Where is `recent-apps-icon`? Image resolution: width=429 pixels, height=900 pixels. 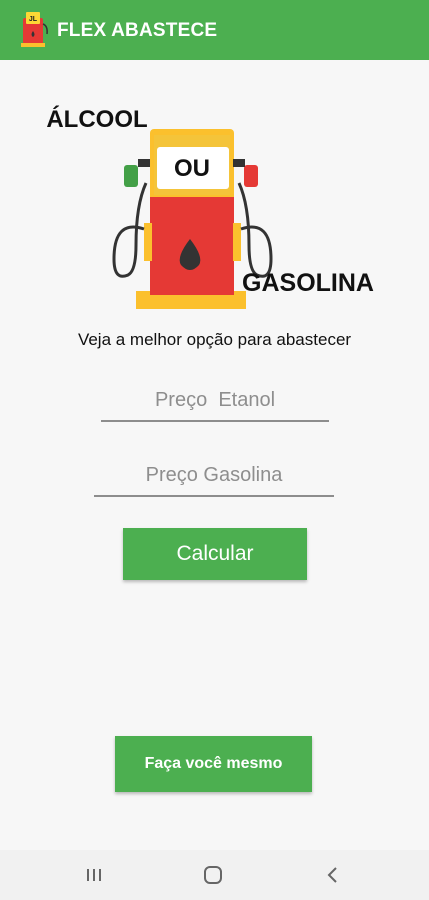
recent-apps-icon is located at coordinates (94, 875).